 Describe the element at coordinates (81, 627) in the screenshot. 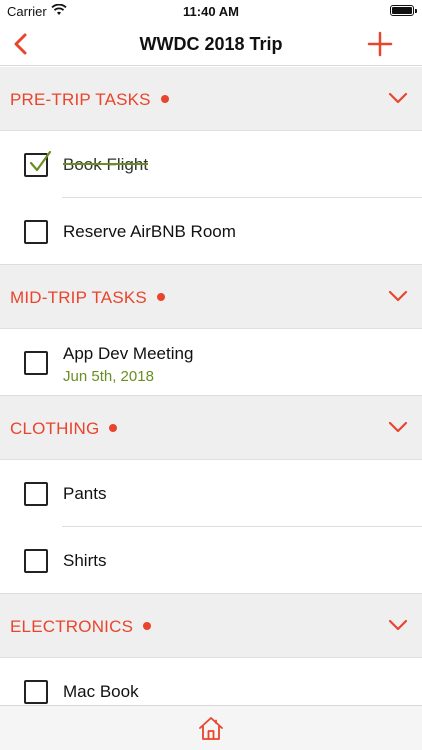

I see `section-title: ELECTRONICS` at that location.